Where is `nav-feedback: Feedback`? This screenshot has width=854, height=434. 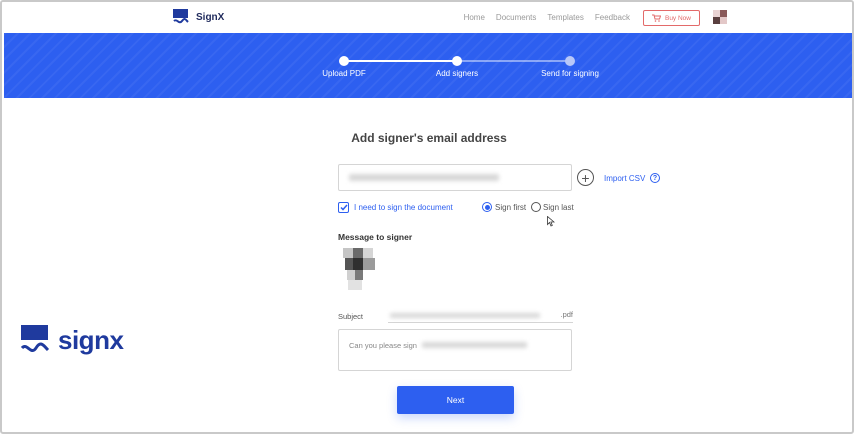
nav-feedback: Feedback is located at coordinates (612, 17).